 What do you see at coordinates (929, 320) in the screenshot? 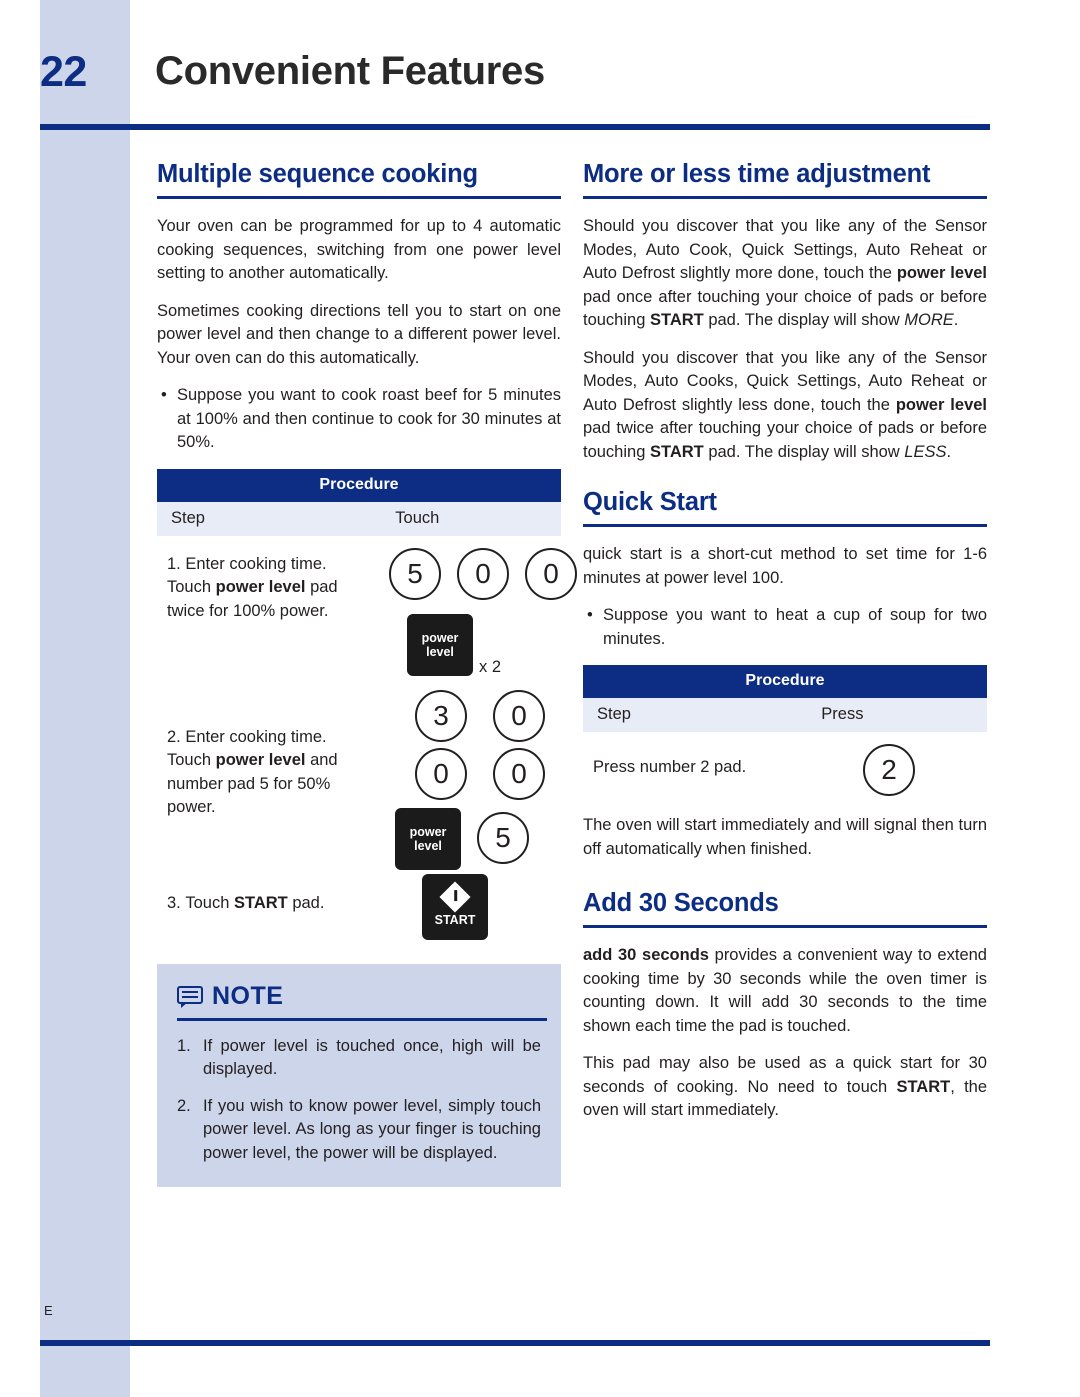
I see `more-part-f: MORE` at bounding box center [929, 320].